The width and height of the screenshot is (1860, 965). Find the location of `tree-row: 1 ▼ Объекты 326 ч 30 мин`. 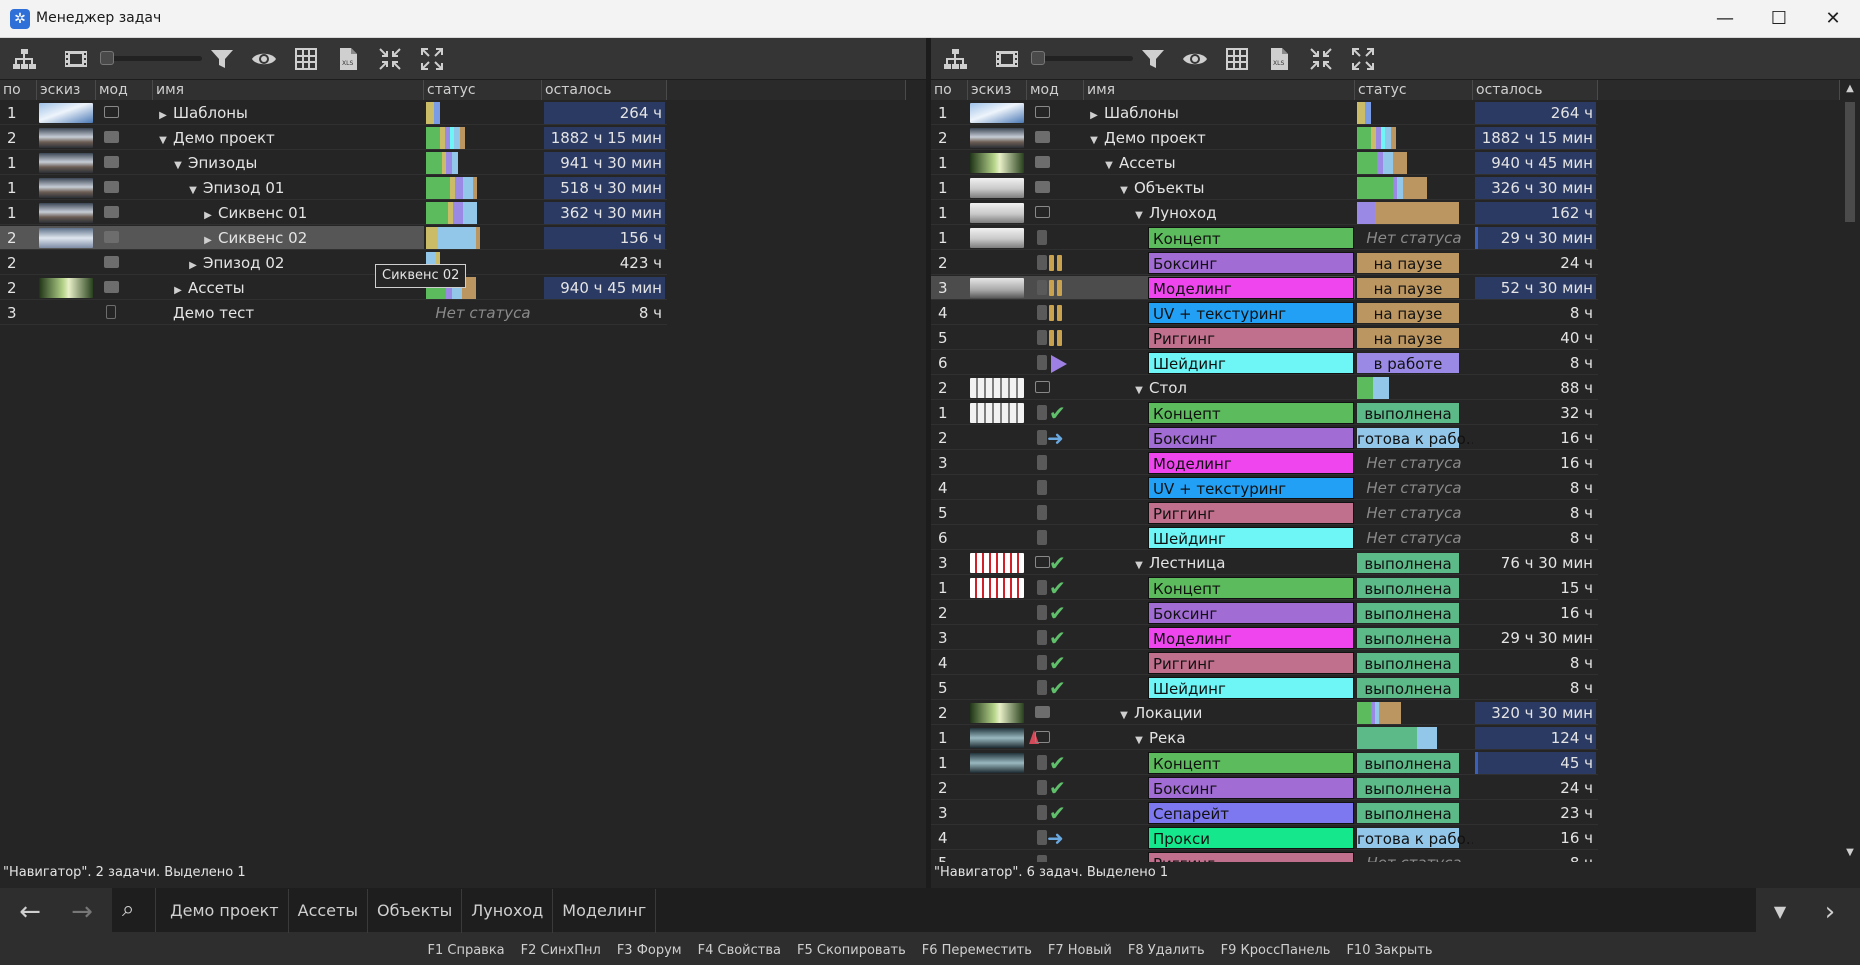

tree-row: 1 ▼ Объекты 326 ч 30 мин is located at coordinates (1264, 188).